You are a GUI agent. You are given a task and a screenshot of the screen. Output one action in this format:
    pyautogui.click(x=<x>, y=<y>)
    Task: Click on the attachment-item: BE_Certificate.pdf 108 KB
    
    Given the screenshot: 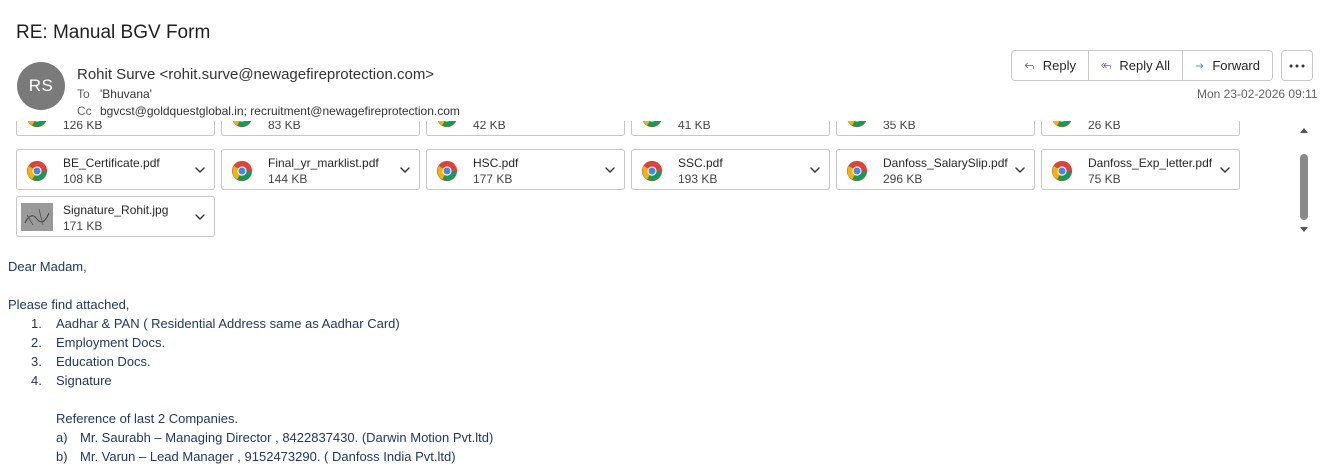 What is the action you would take?
    pyautogui.click(x=115, y=169)
    